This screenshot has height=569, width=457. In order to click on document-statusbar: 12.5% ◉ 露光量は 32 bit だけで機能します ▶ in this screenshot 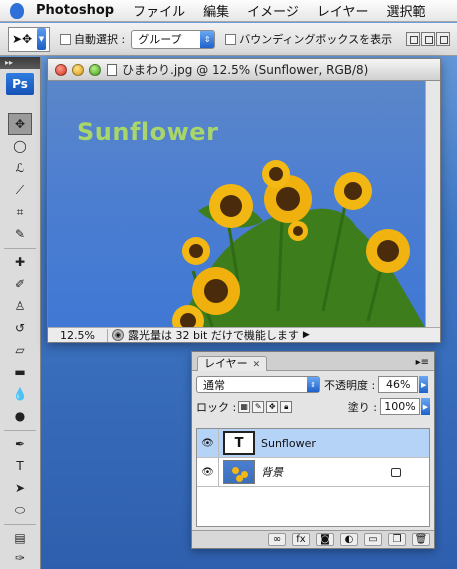, I will do `click(244, 334)`.